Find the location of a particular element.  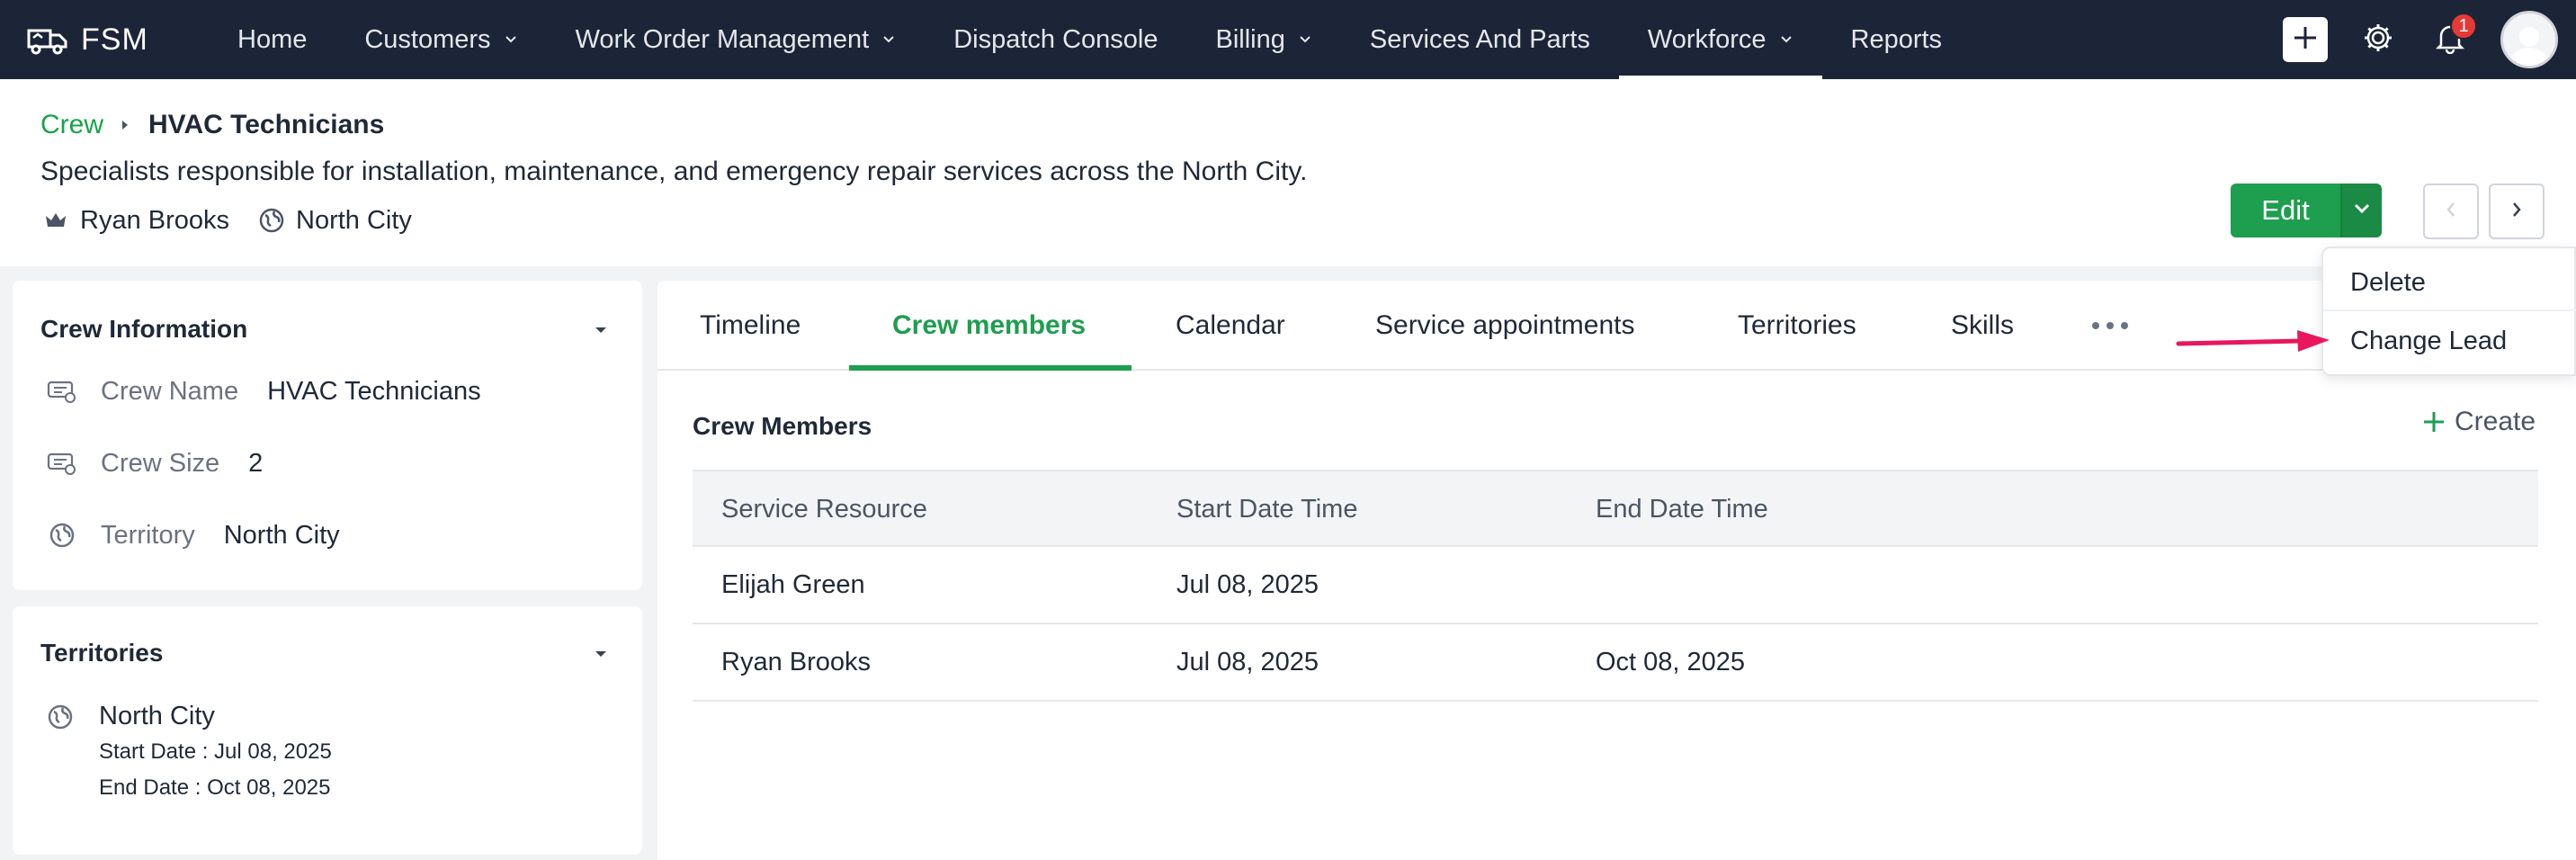

nav-item-services-and-parts: Services And Parts is located at coordinates (1480, 39).